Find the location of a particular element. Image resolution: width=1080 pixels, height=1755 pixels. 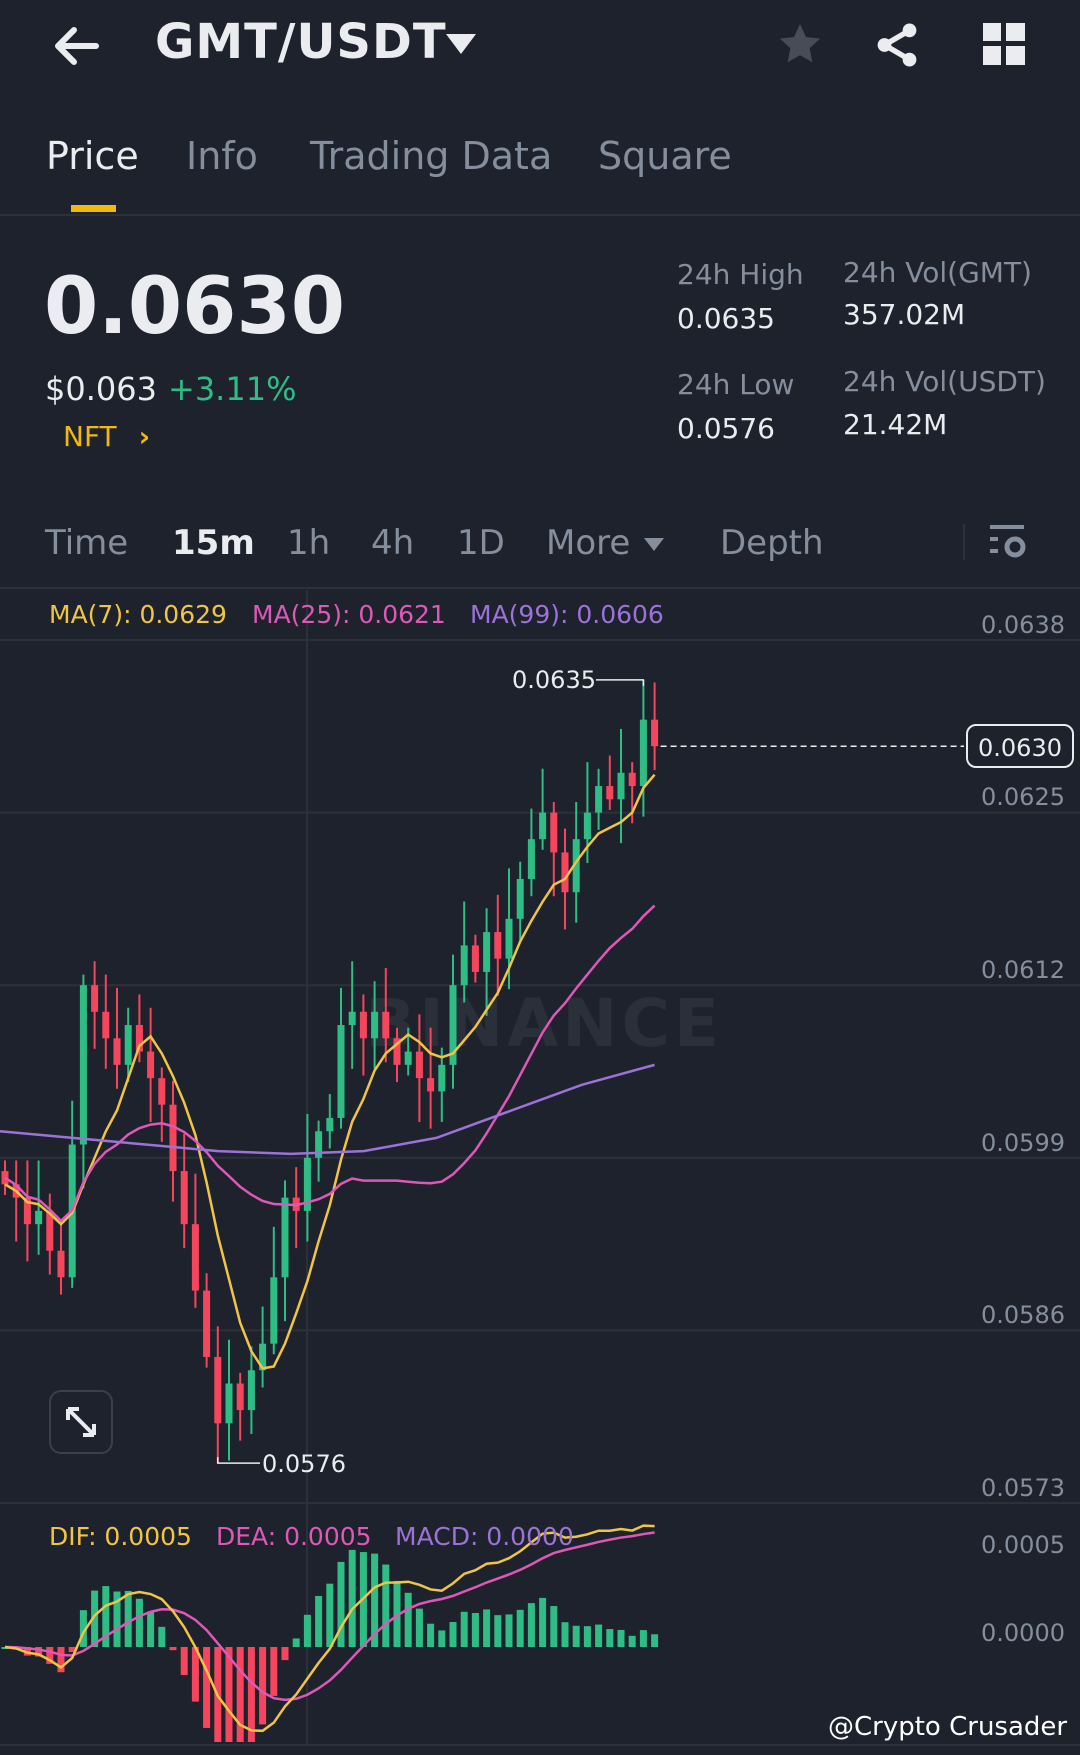

high-leader-line is located at coordinates (620, 682).